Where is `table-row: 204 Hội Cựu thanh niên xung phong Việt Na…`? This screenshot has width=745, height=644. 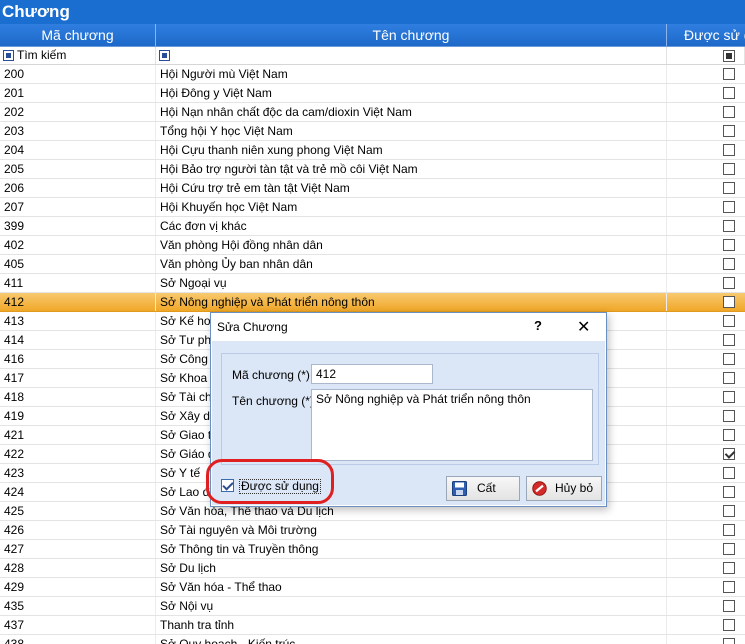
table-row: 204 Hội Cựu thanh niên xung phong Việt Na… is located at coordinates (372, 150).